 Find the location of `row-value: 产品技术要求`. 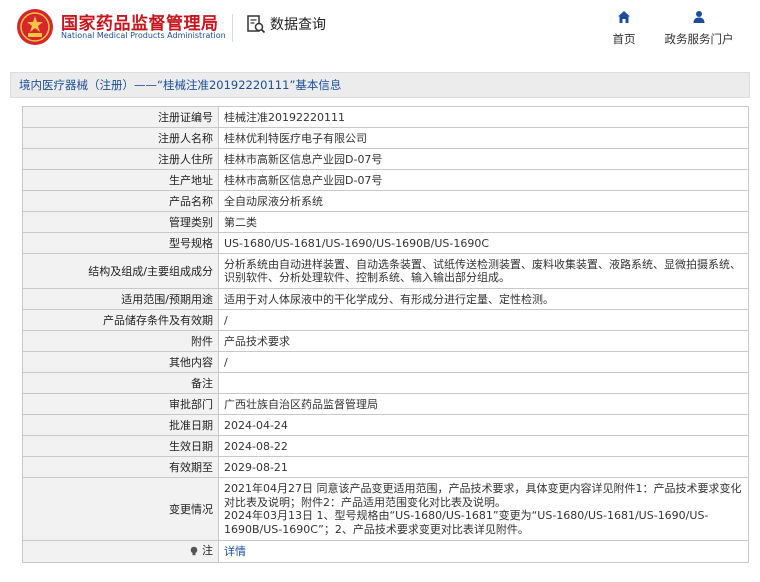

row-value: 产品技术要求 is located at coordinates (483, 341).